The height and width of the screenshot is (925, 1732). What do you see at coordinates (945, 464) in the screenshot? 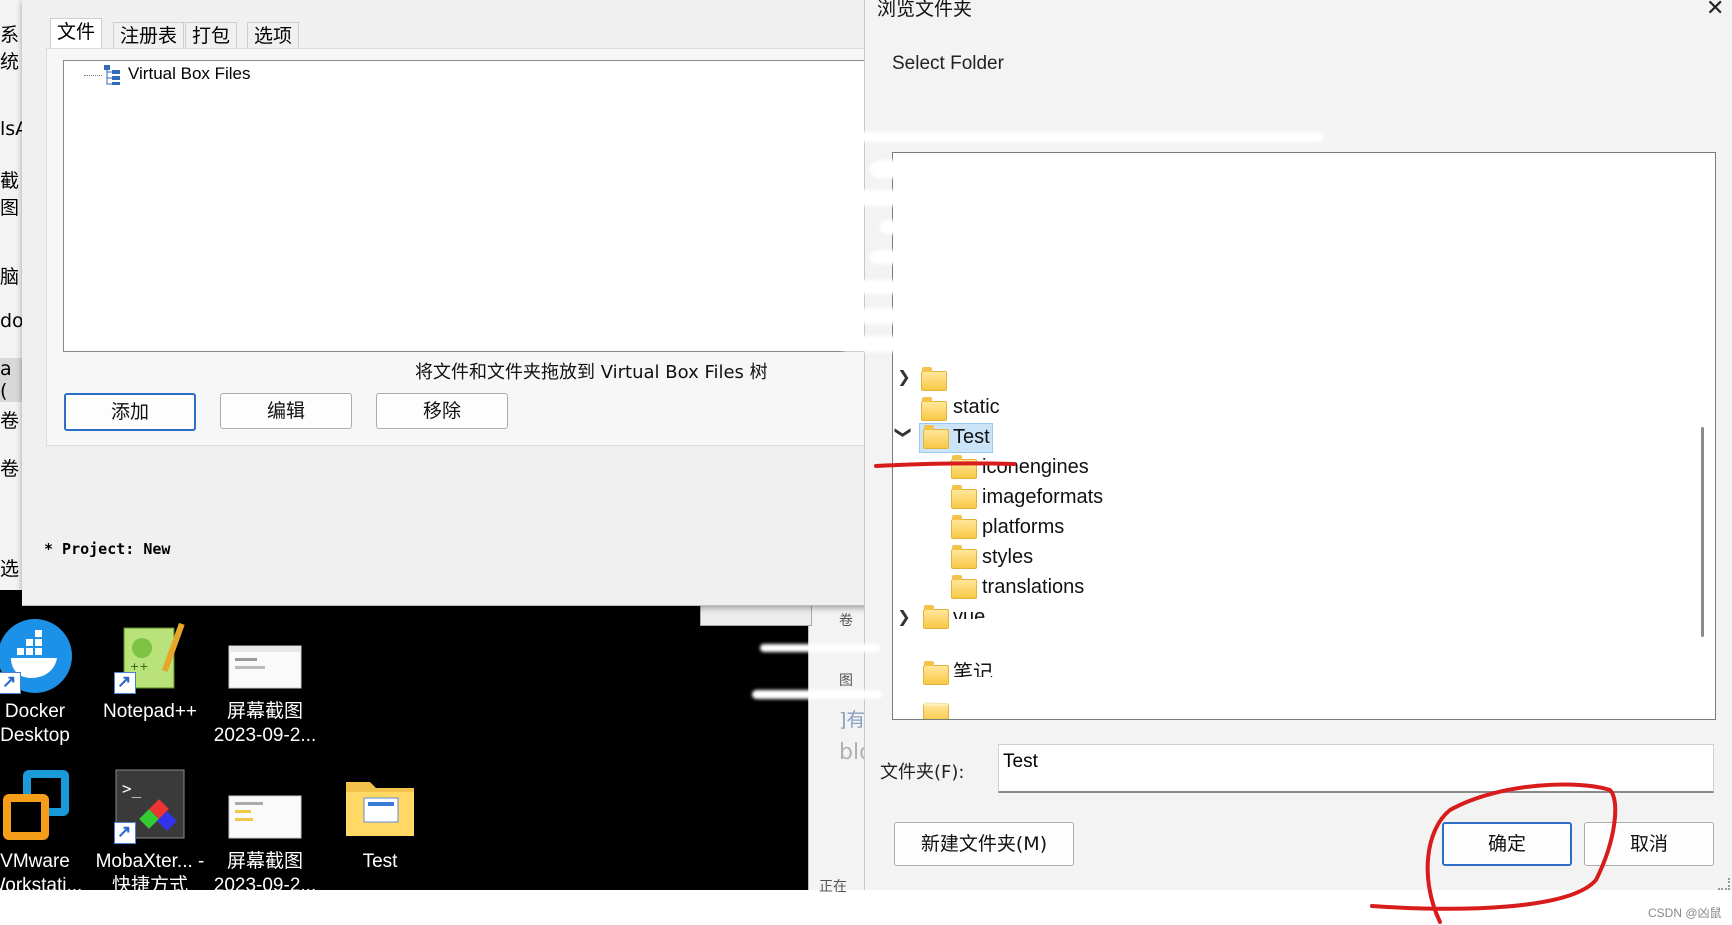
I see `red-underline-mark` at bounding box center [945, 464].